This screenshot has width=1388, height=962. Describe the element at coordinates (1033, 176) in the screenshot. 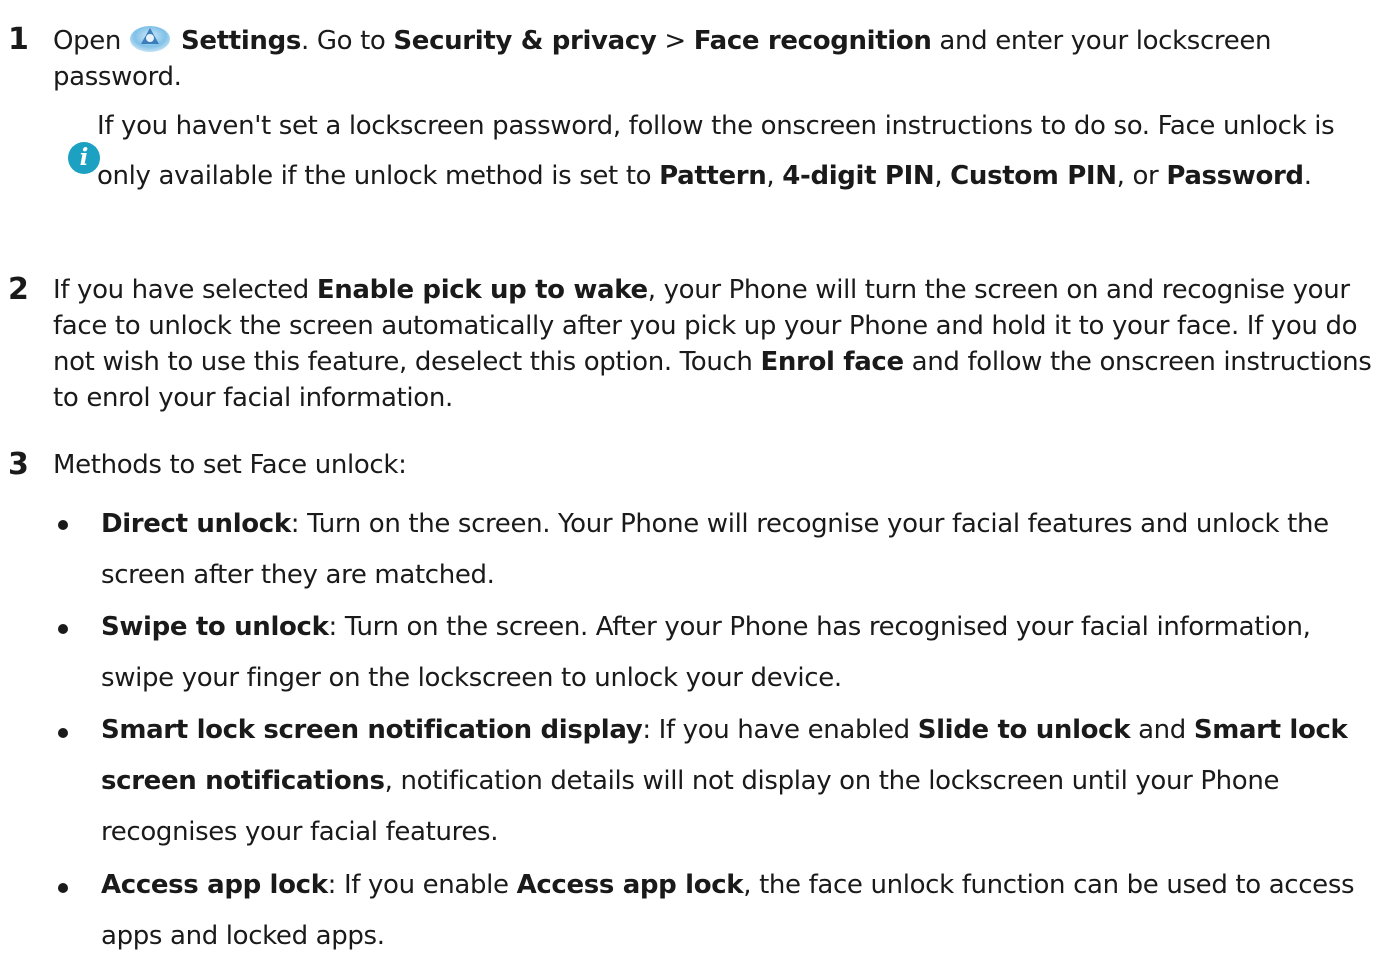

I see `custom-pin-label: Custom PIN` at that location.